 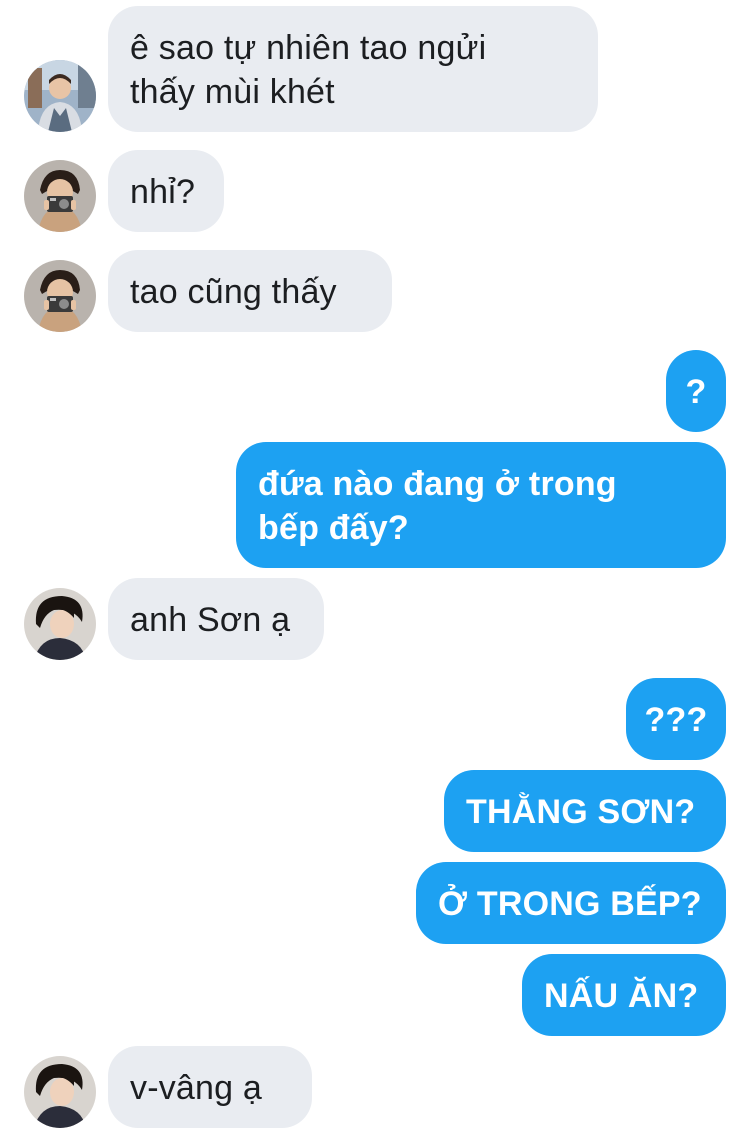 I want to click on avatar-city-street-icon, so click(x=60, y=96).